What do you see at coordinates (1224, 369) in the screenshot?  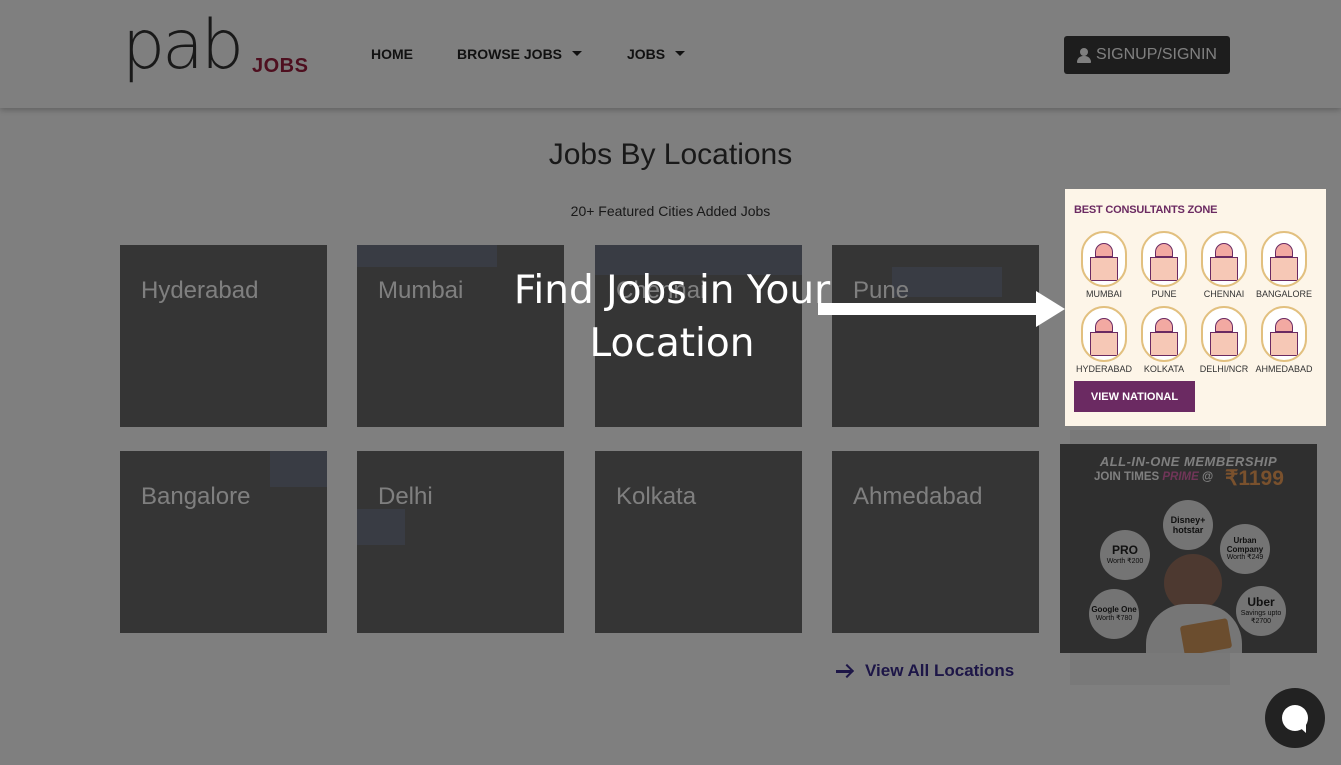 I see `consultant-city-label: DELHI/NCR` at bounding box center [1224, 369].